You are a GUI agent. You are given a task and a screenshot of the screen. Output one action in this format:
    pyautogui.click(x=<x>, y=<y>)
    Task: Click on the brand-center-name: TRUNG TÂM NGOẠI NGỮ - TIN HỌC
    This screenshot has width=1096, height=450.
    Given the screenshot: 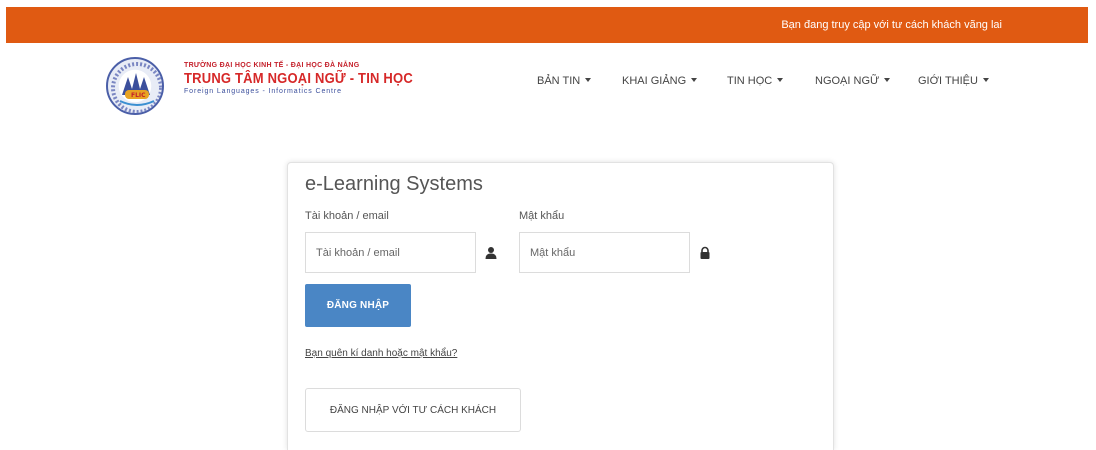 What is the action you would take?
    pyautogui.click(x=298, y=78)
    